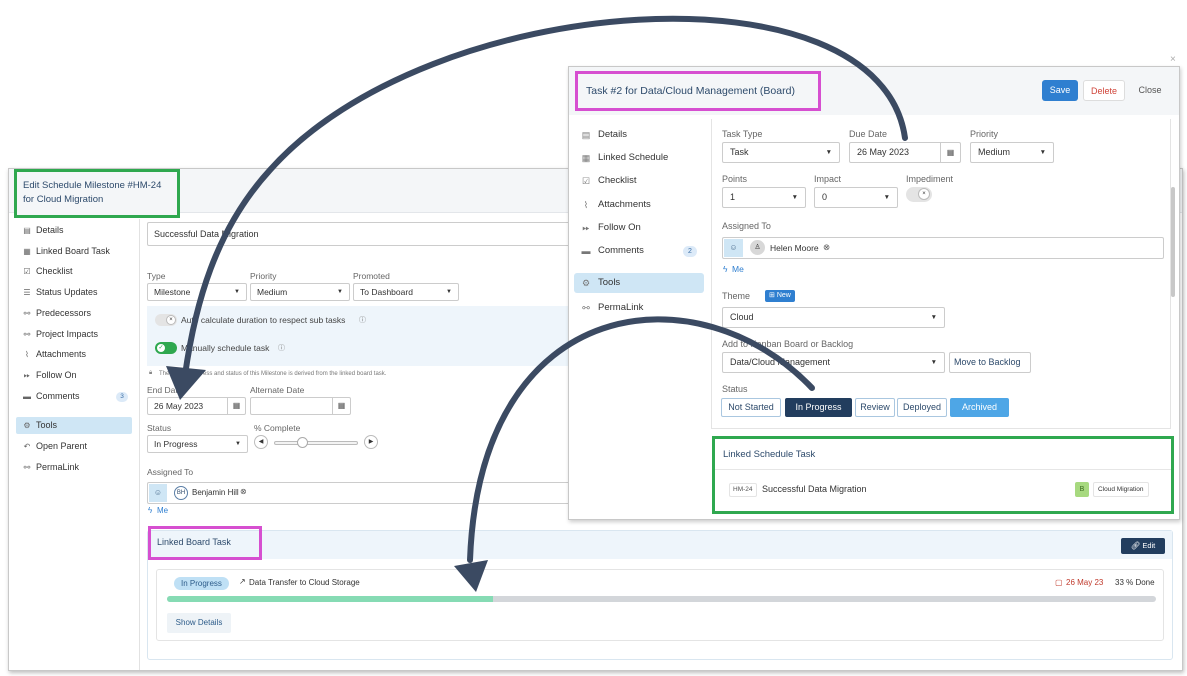  What do you see at coordinates (27, 293) in the screenshot?
I see `list-icon: ☰` at bounding box center [27, 293].